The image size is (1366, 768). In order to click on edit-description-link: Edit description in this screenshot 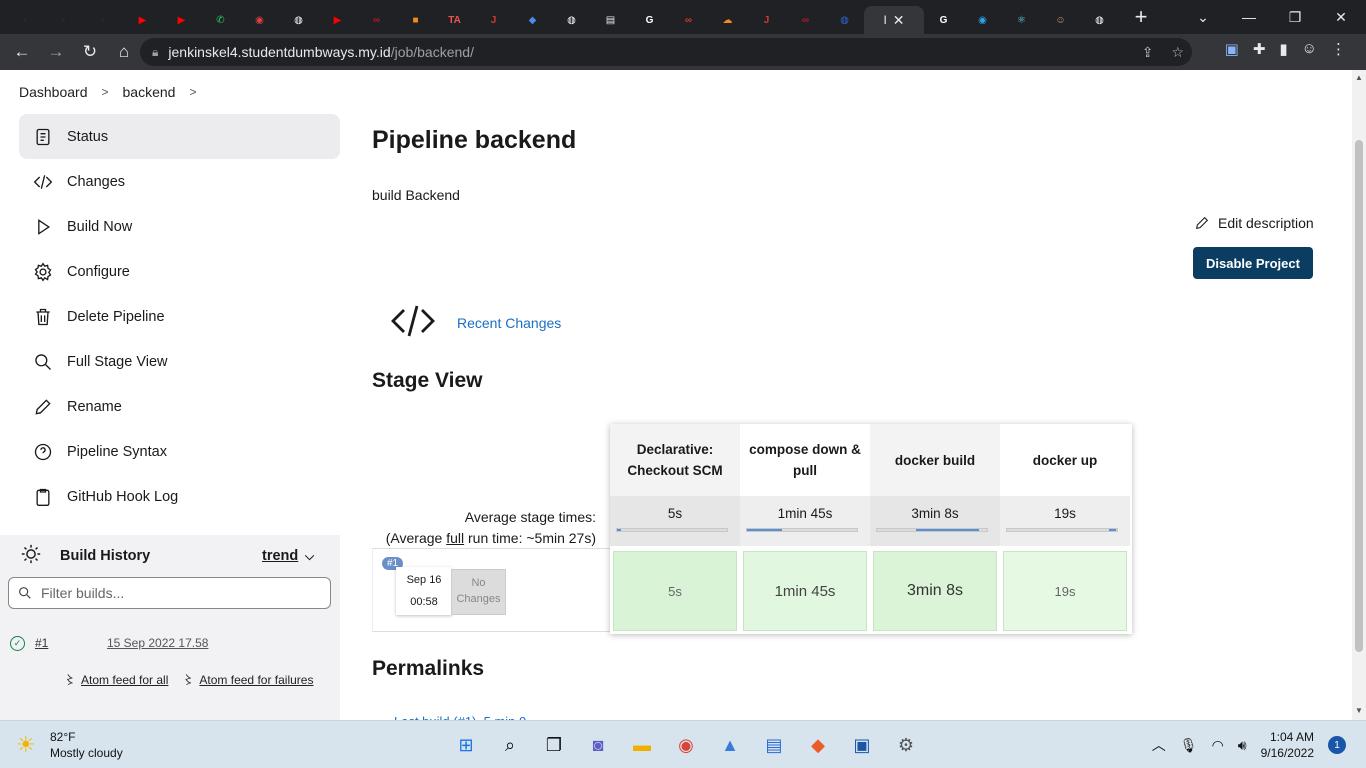, I will do `click(1254, 223)`.